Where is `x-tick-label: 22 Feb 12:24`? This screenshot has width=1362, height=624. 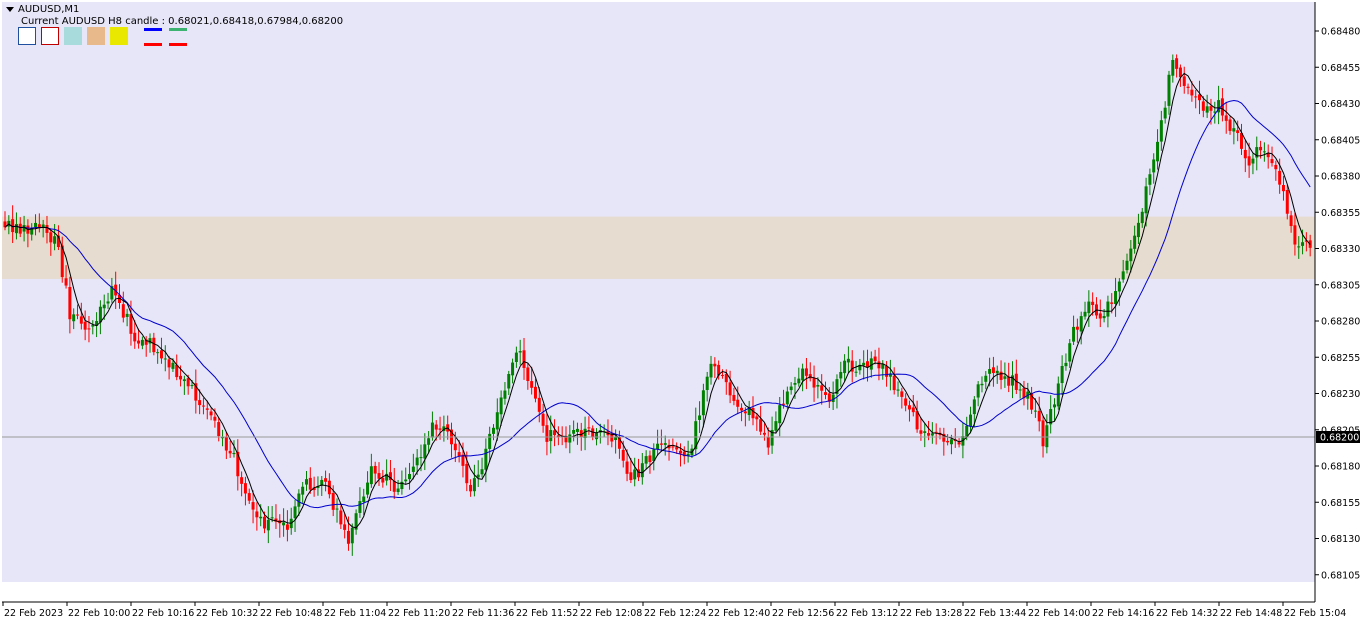
x-tick-label: 22 Feb 12:24 is located at coordinates (675, 613).